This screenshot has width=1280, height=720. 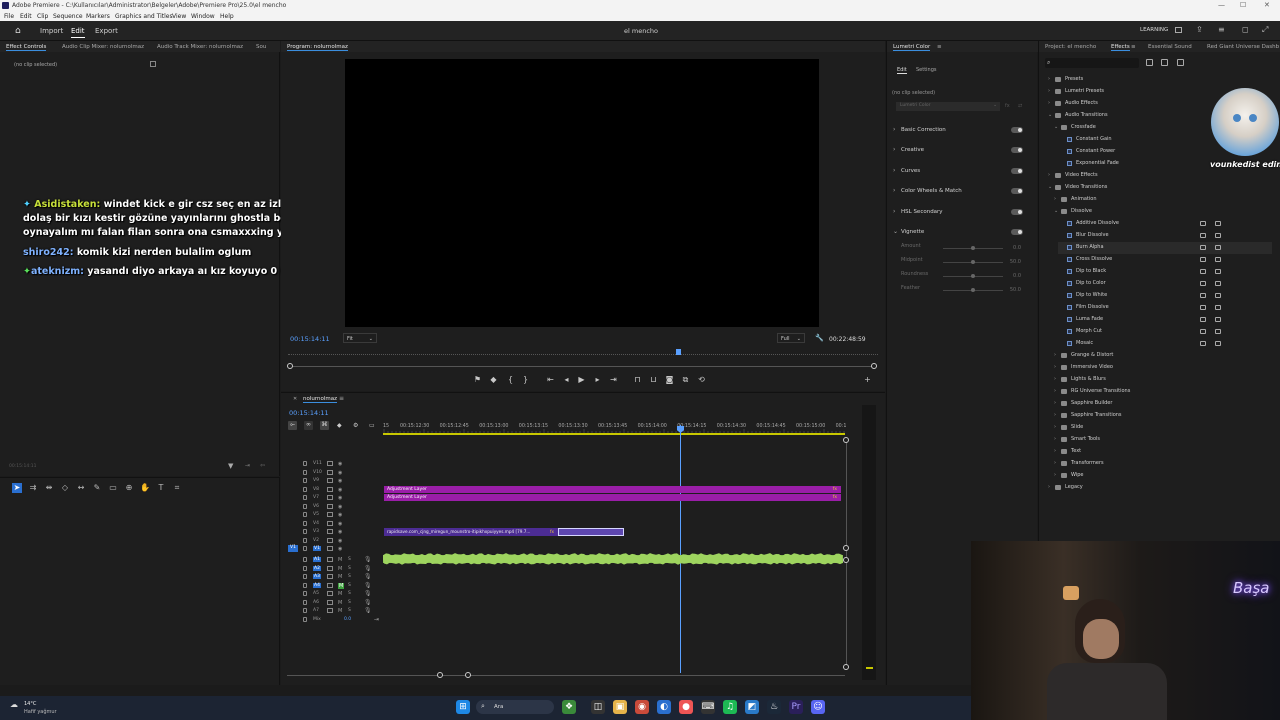 I want to click on reset-icon: ⇦, so click(x=262, y=465).